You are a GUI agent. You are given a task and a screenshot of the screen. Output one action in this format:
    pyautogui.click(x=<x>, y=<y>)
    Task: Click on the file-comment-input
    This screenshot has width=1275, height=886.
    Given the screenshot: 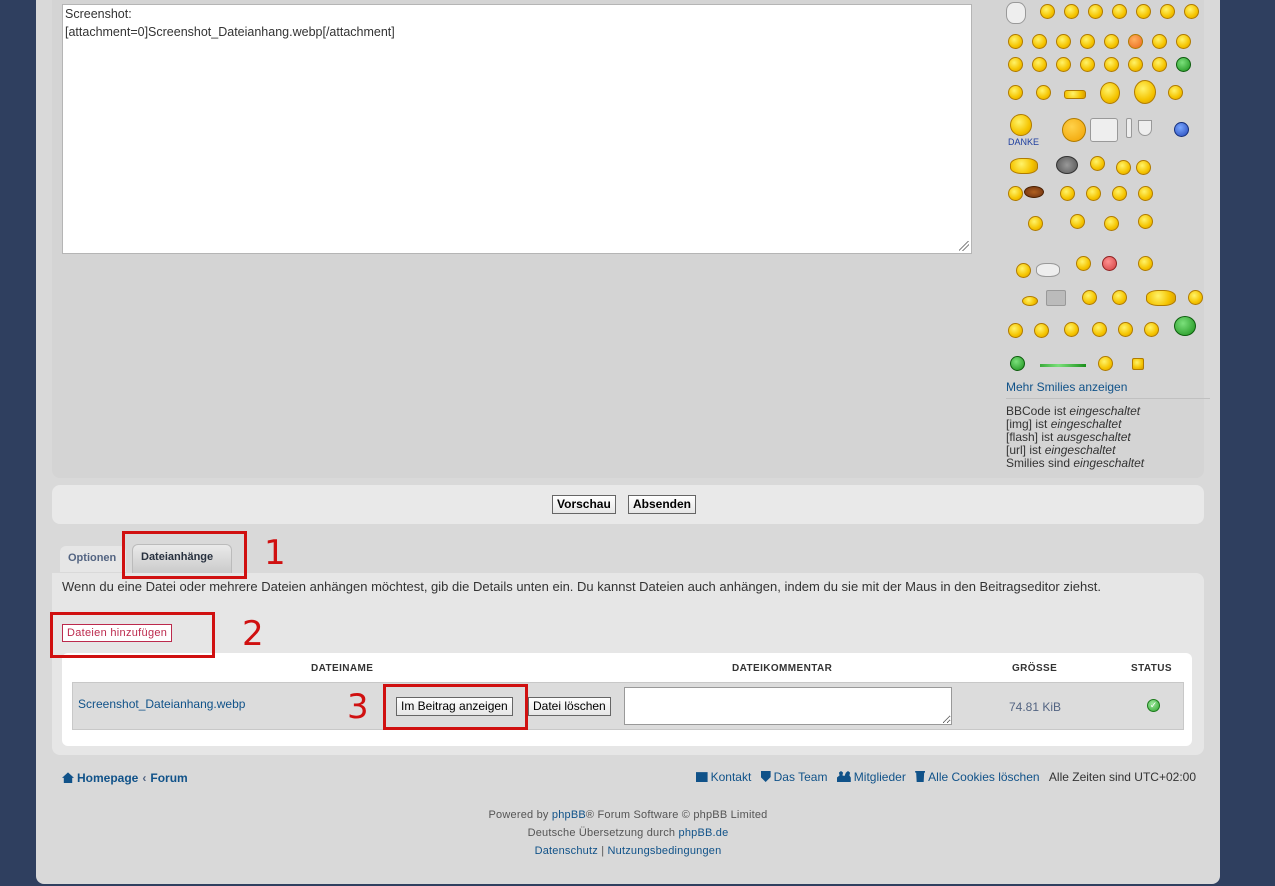 What is the action you would take?
    pyautogui.click(x=788, y=706)
    